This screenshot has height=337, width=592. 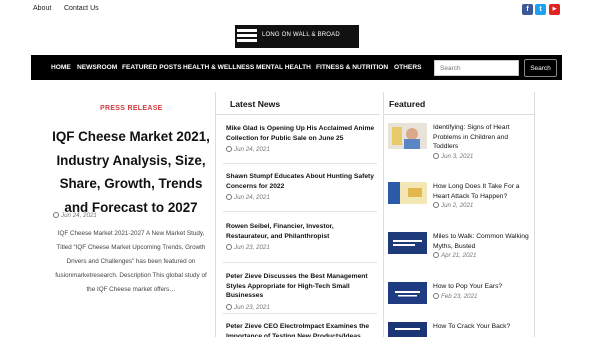 I want to click on site-logo: LONG ON WALL & BROAD, so click(x=297, y=36).